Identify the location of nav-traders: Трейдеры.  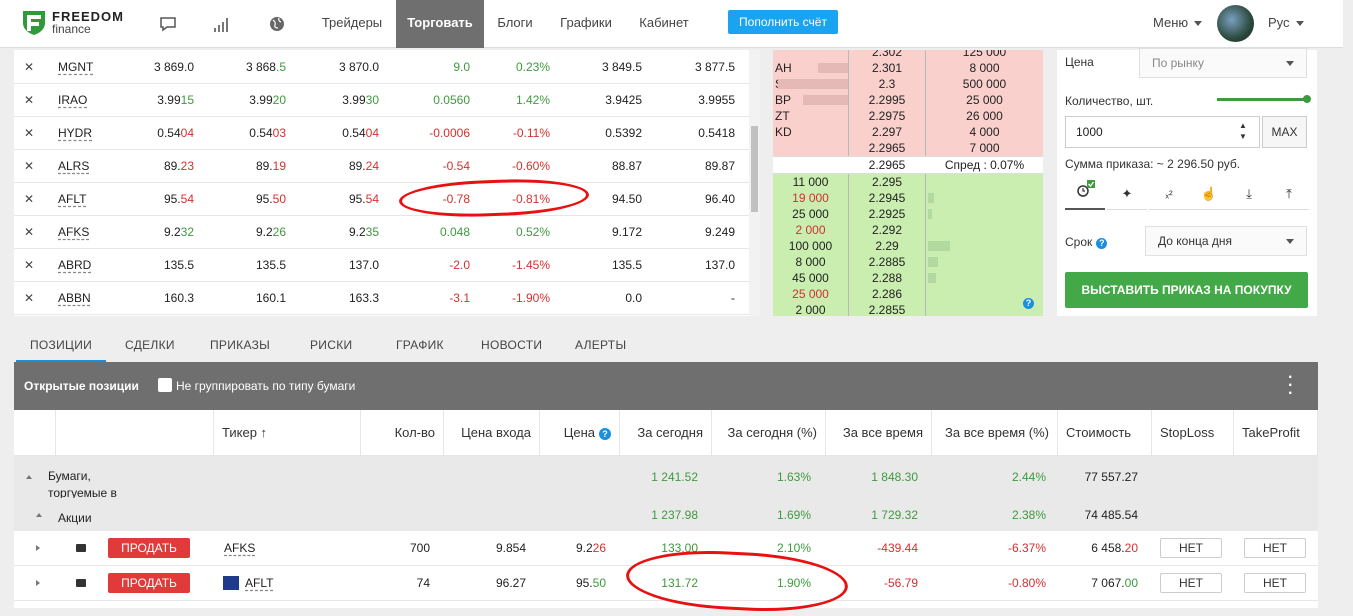
(352, 24).